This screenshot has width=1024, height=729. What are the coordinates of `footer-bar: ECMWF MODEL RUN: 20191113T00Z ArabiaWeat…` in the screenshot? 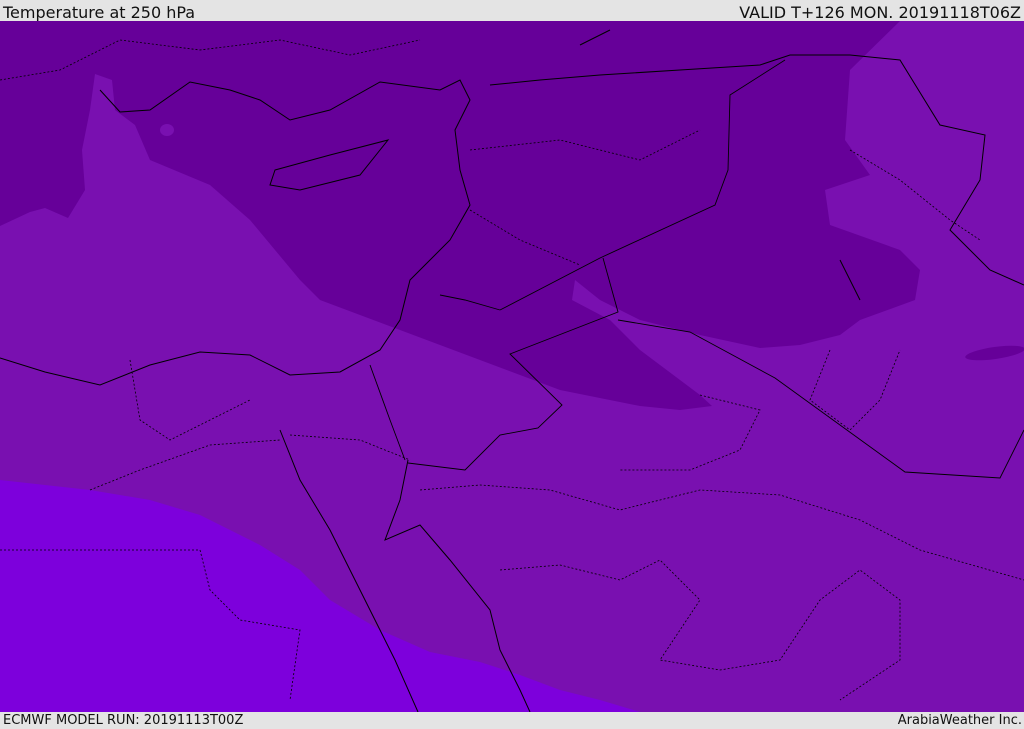 It's located at (512, 720).